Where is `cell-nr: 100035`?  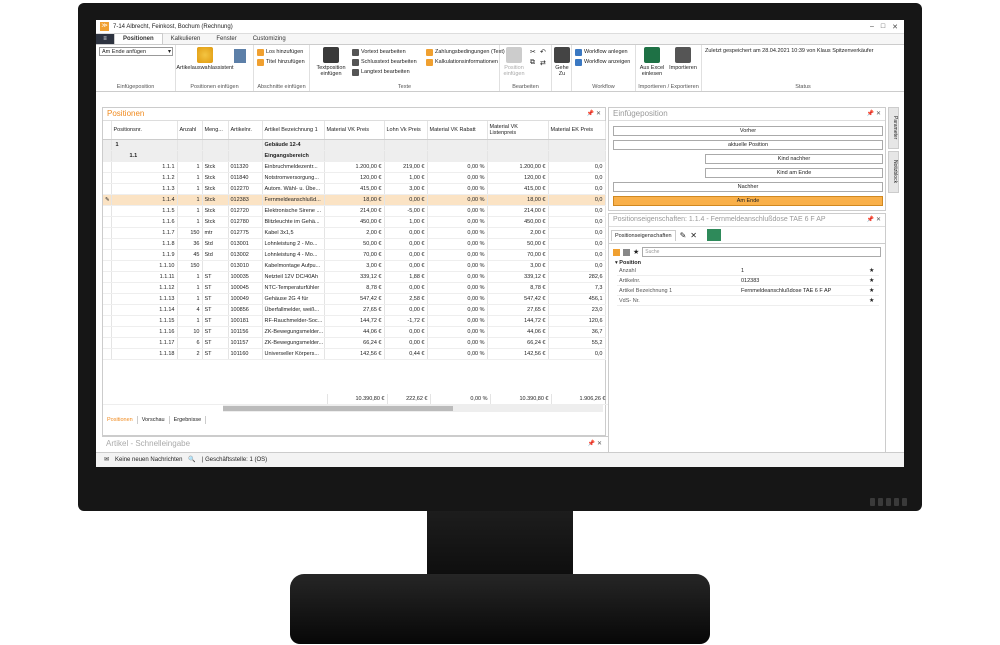
cell-nr: 100035 is located at coordinates (245, 277).